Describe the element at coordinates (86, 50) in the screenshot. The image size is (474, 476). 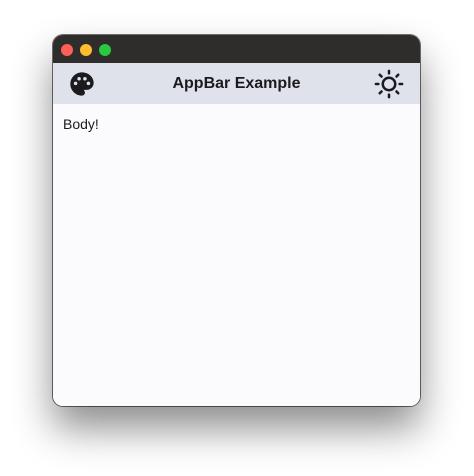
I see `minimize-window-button` at that location.